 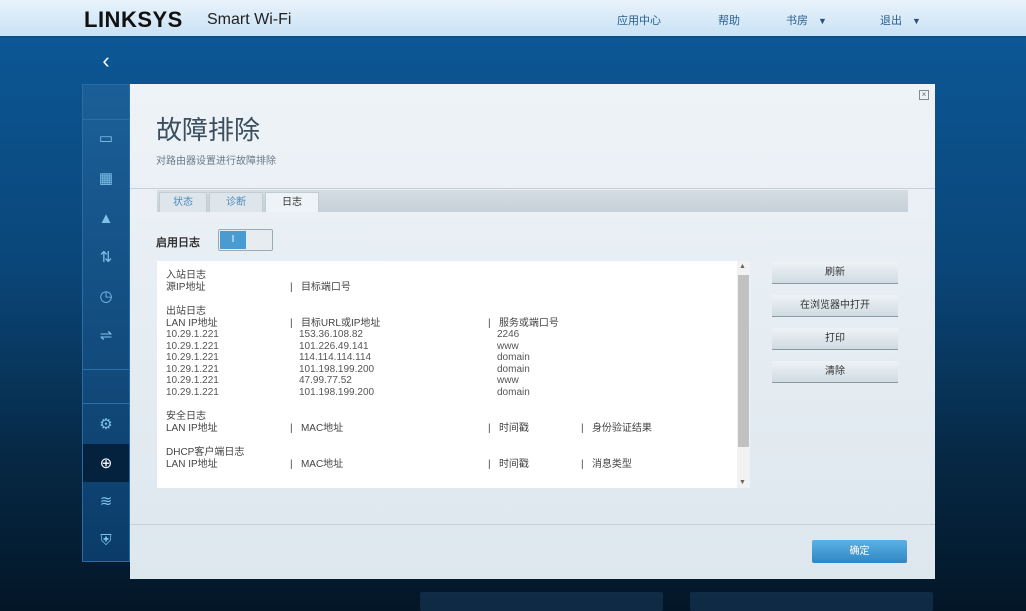 I want to click on usb-storage-icon: ⇌, so click(x=106, y=335).